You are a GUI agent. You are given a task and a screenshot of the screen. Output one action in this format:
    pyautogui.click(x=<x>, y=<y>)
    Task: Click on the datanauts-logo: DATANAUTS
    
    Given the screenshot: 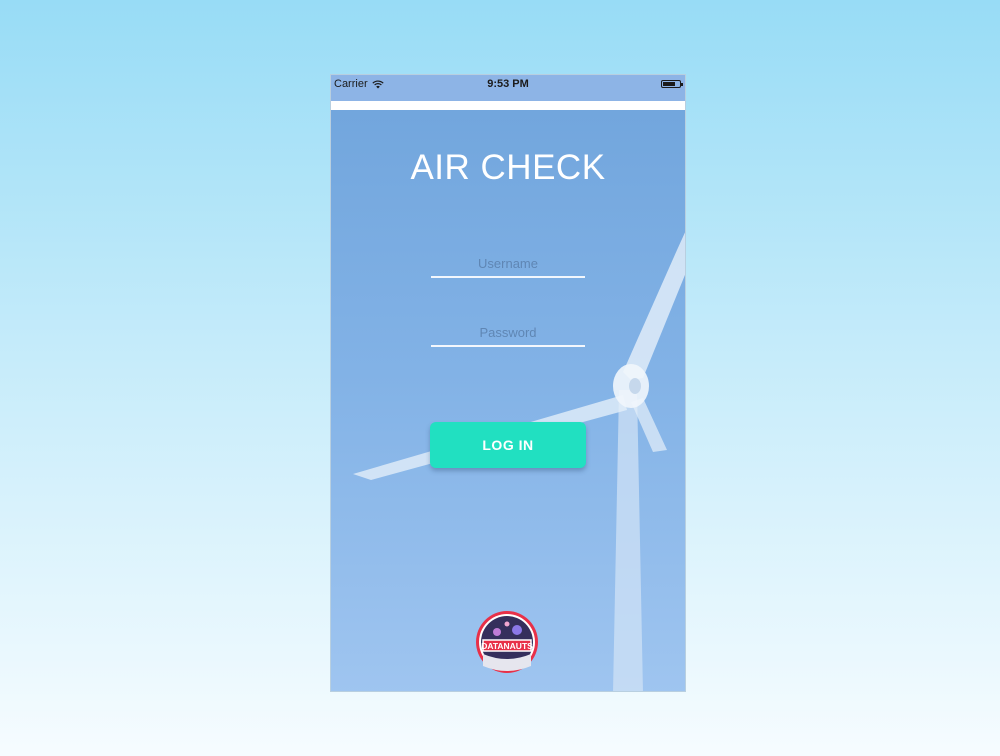 What is the action you would take?
    pyautogui.click(x=507, y=642)
    